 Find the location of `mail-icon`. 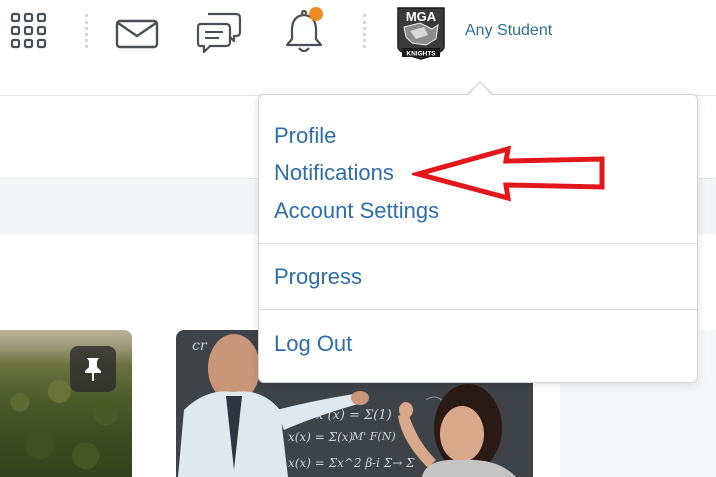

mail-icon is located at coordinates (137, 34).